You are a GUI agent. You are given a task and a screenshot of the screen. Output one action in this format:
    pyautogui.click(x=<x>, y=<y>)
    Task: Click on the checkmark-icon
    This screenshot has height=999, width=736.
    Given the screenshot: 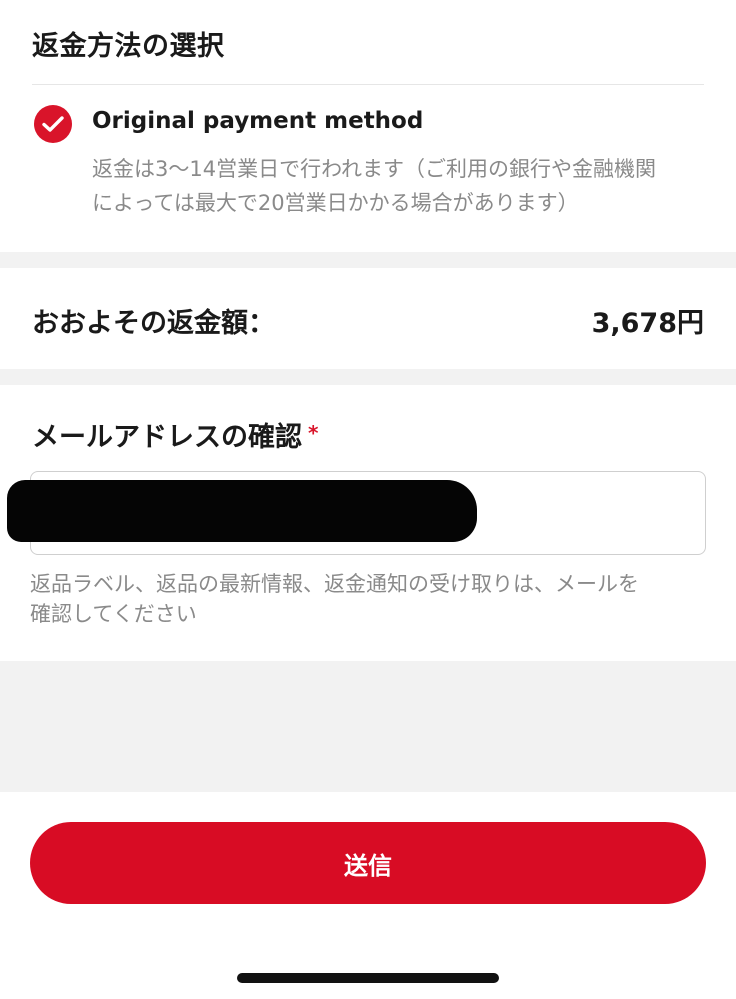 What is the action you would take?
    pyautogui.click(x=53, y=124)
    